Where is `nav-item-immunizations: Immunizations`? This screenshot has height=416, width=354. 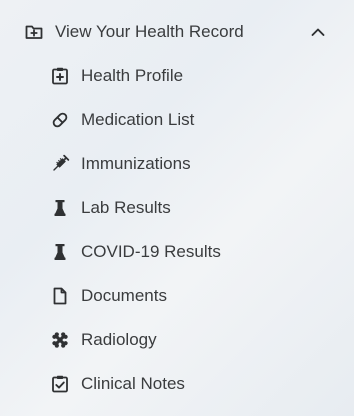 nav-item-immunizations: Immunizations is located at coordinates (177, 164).